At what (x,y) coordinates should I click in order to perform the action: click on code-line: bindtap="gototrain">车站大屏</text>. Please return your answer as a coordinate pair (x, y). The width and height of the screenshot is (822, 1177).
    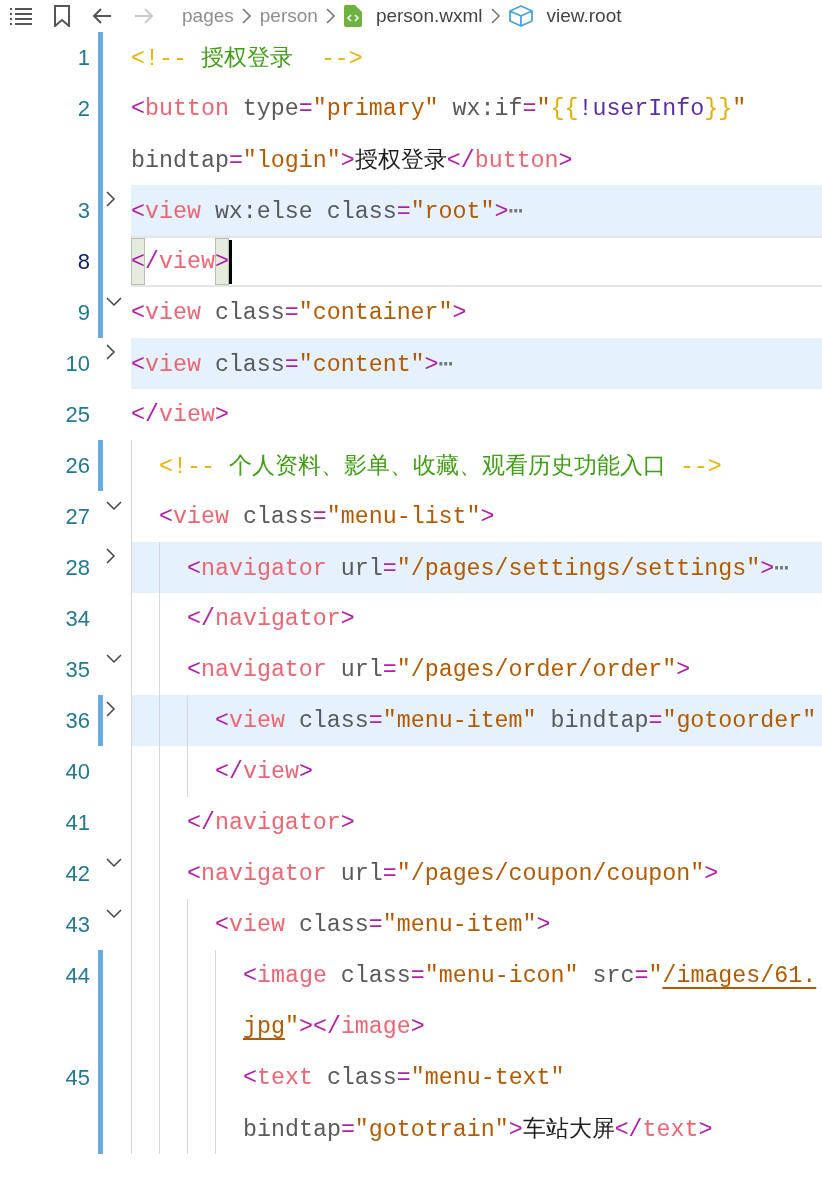
    Looking at the image, I should click on (478, 1130).